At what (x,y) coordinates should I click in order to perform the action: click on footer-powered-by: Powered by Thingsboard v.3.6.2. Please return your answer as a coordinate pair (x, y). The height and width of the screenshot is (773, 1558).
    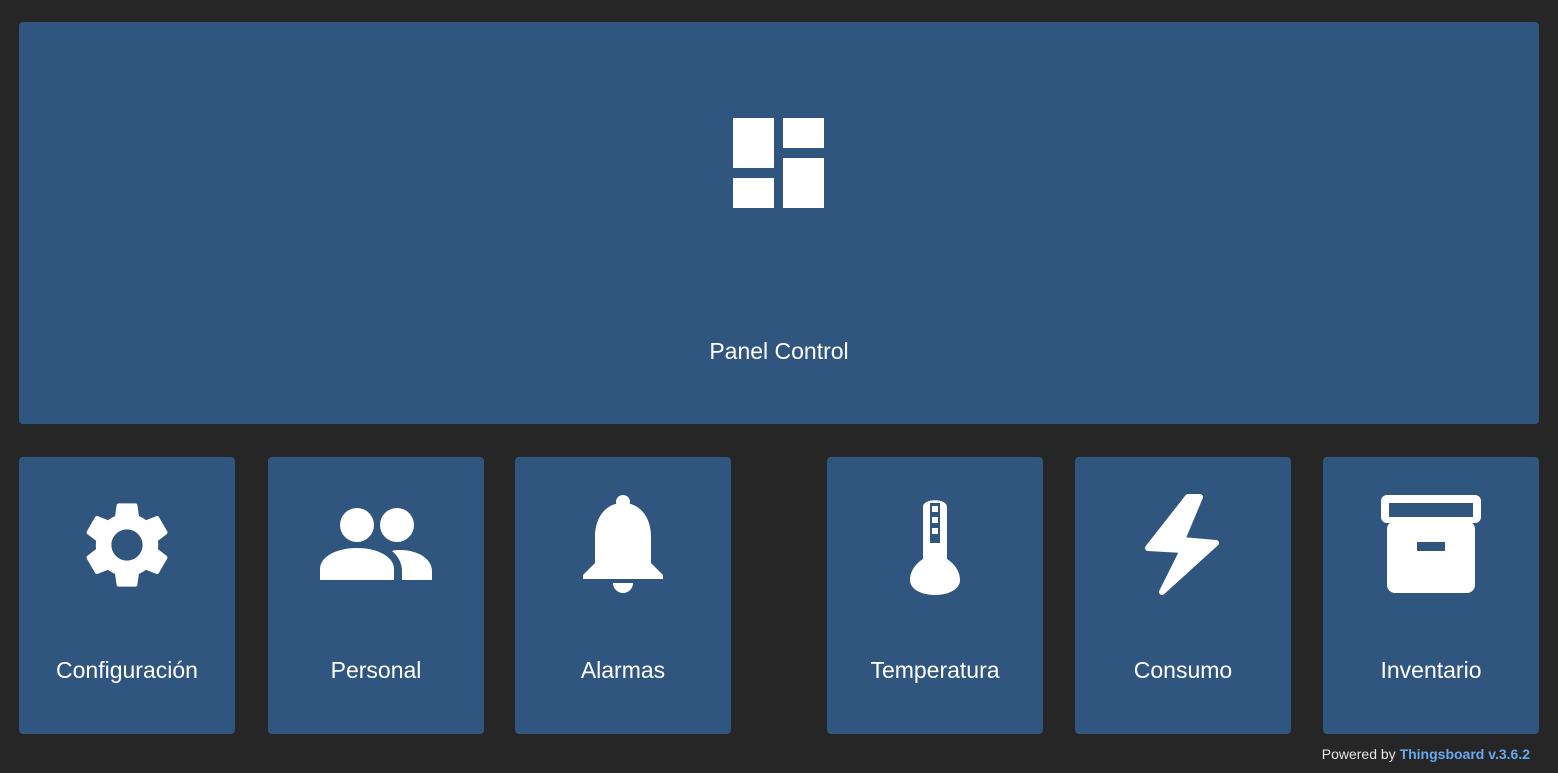
    Looking at the image, I should click on (1426, 754).